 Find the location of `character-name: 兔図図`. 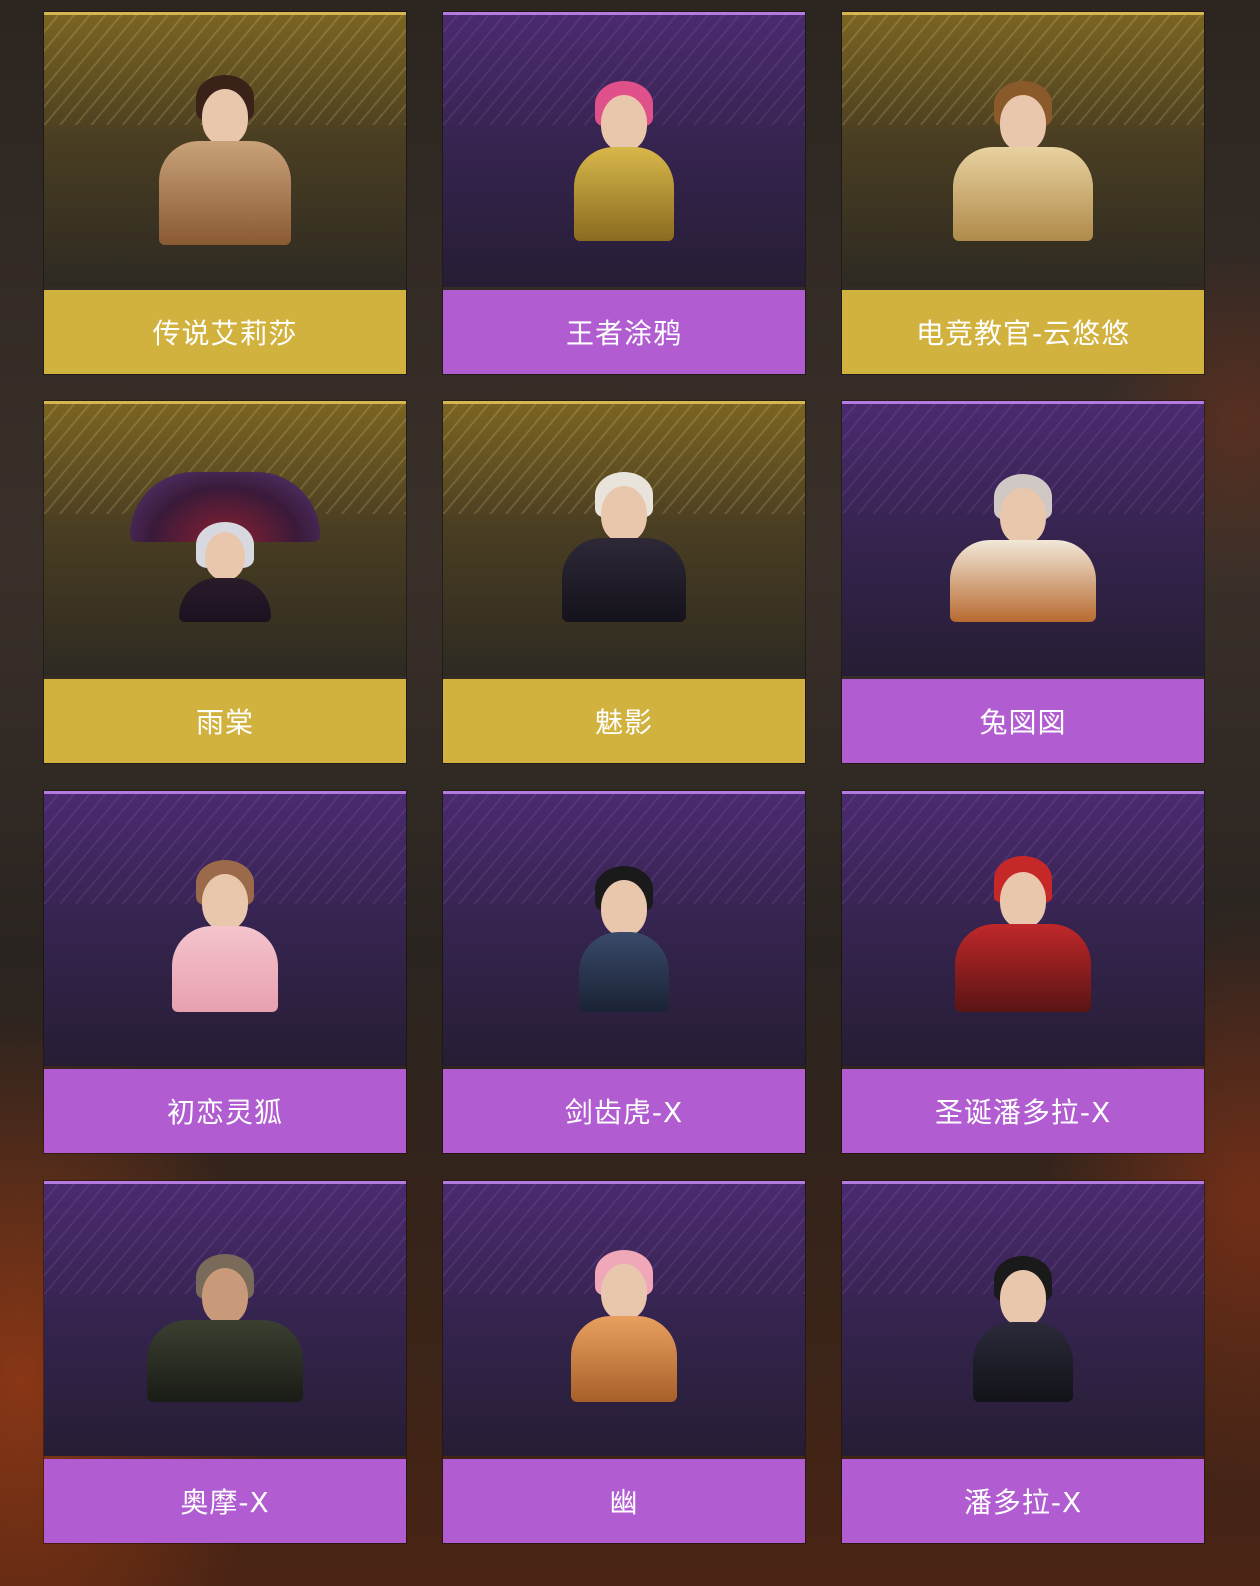

character-name: 兔図図 is located at coordinates (1023, 721).